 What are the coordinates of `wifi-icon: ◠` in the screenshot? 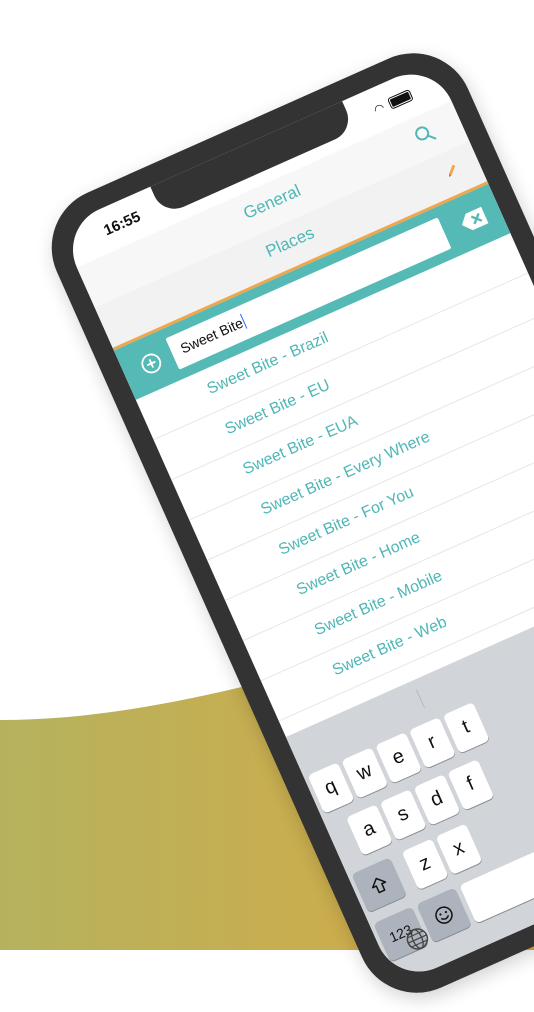 It's located at (379, 109).